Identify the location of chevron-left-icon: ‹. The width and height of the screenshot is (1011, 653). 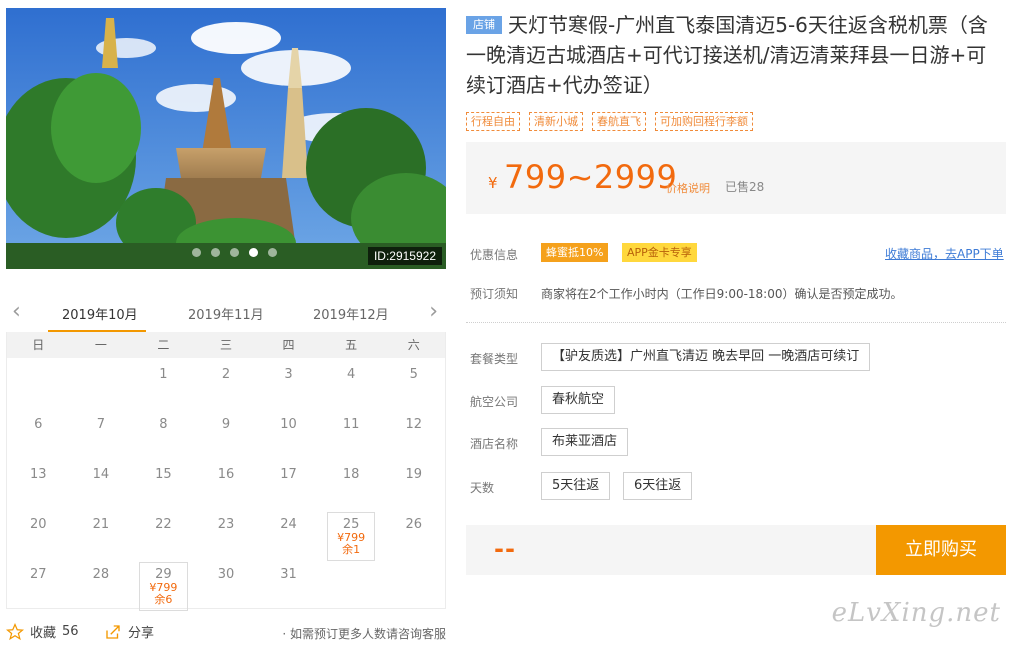
(16, 312).